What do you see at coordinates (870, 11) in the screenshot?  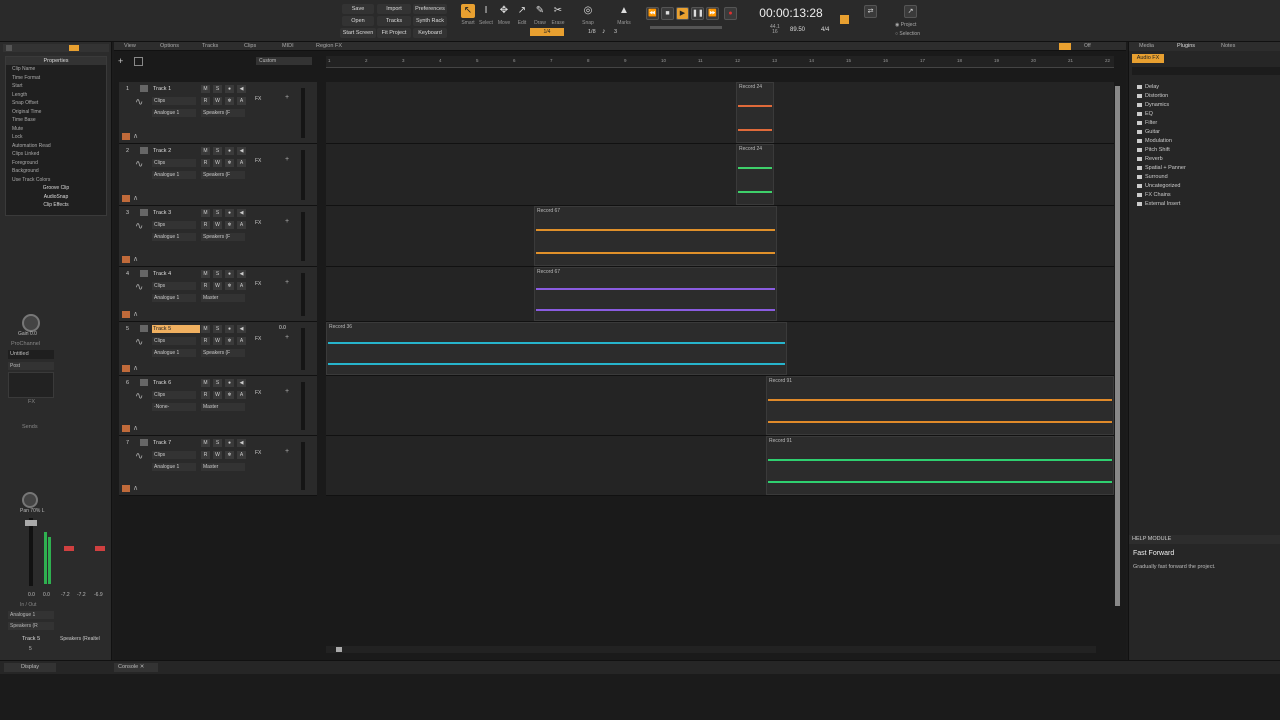 I see `audio-engine-icon: ⇄` at bounding box center [870, 11].